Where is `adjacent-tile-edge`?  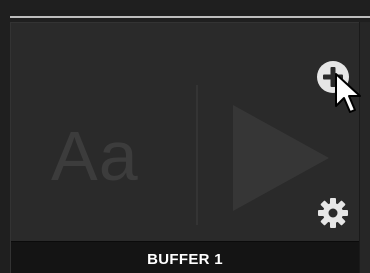
adjacent-tile-edge is located at coordinates (364, 147).